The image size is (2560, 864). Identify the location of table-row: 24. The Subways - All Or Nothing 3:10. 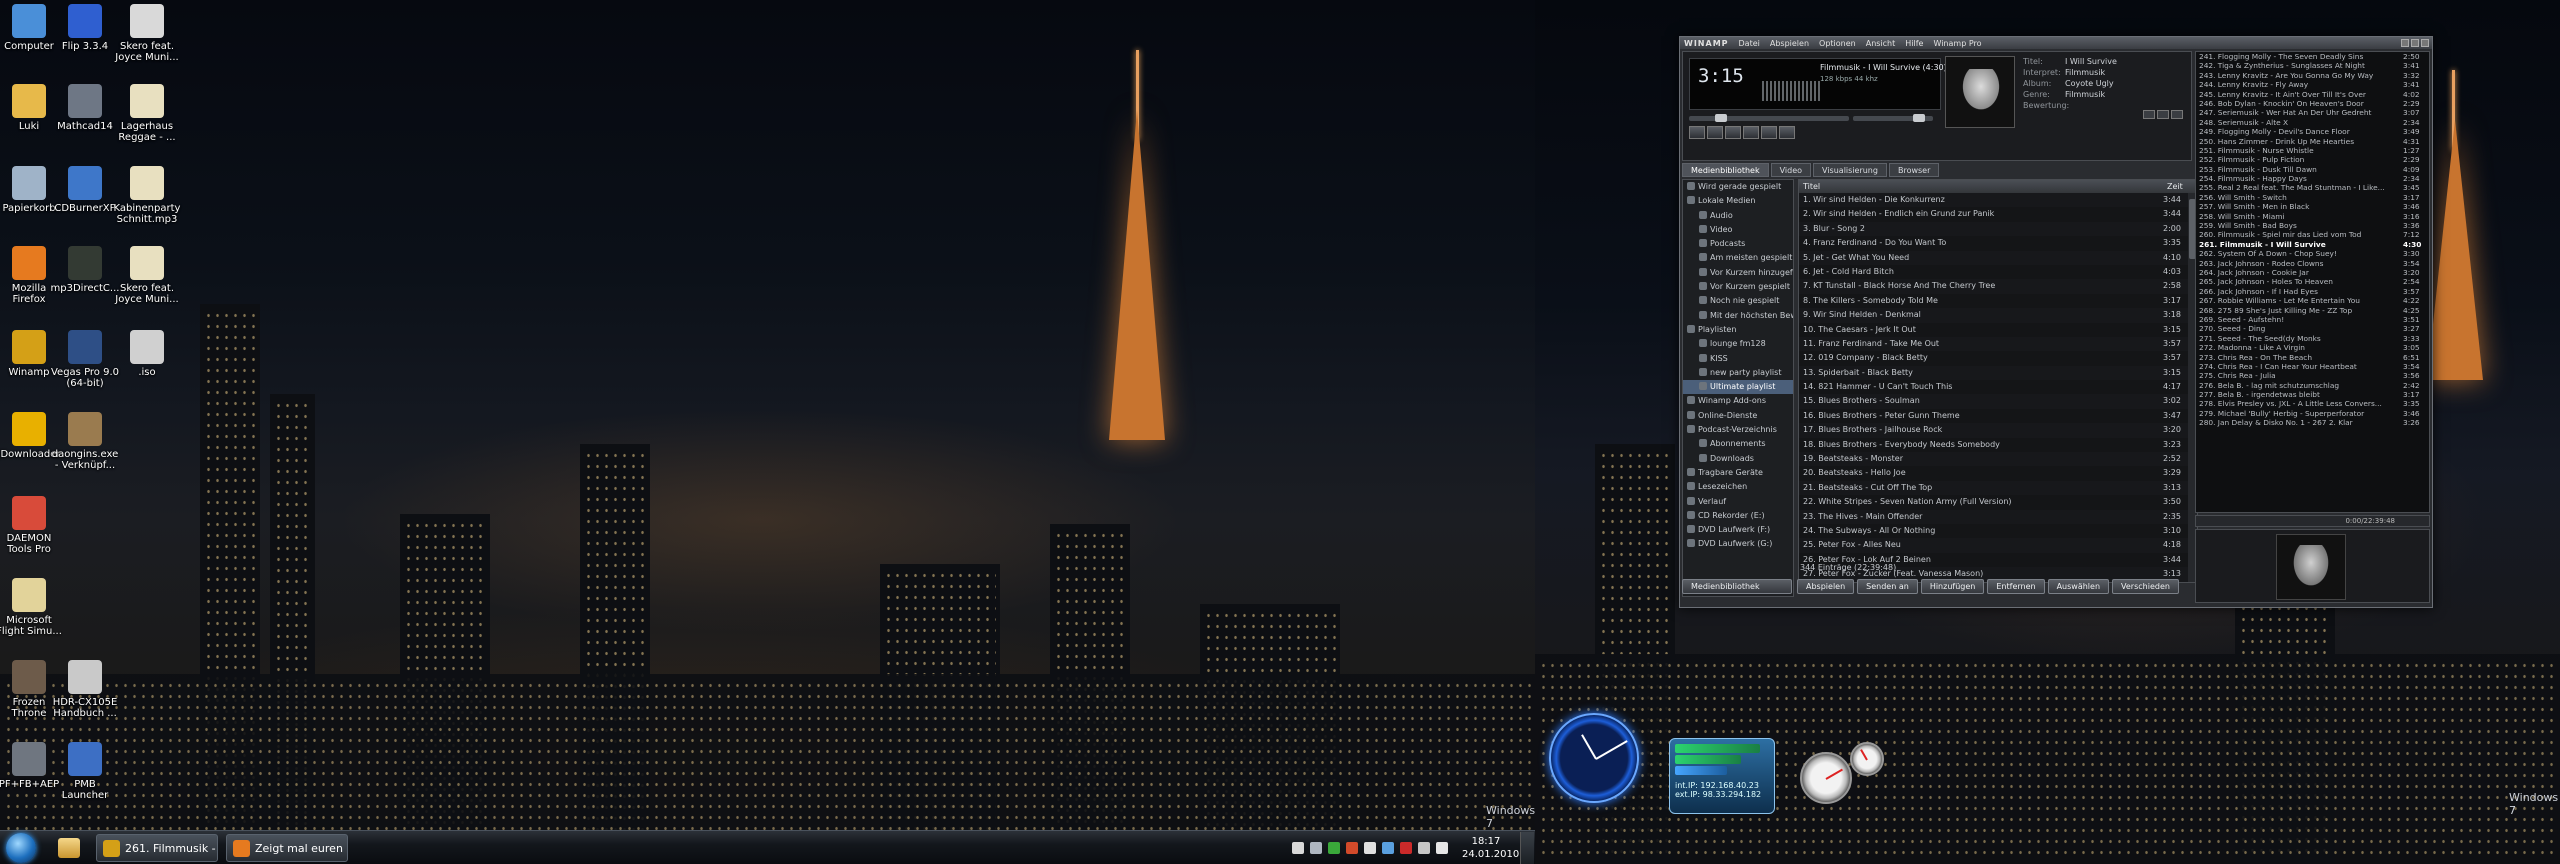
(1998, 531).